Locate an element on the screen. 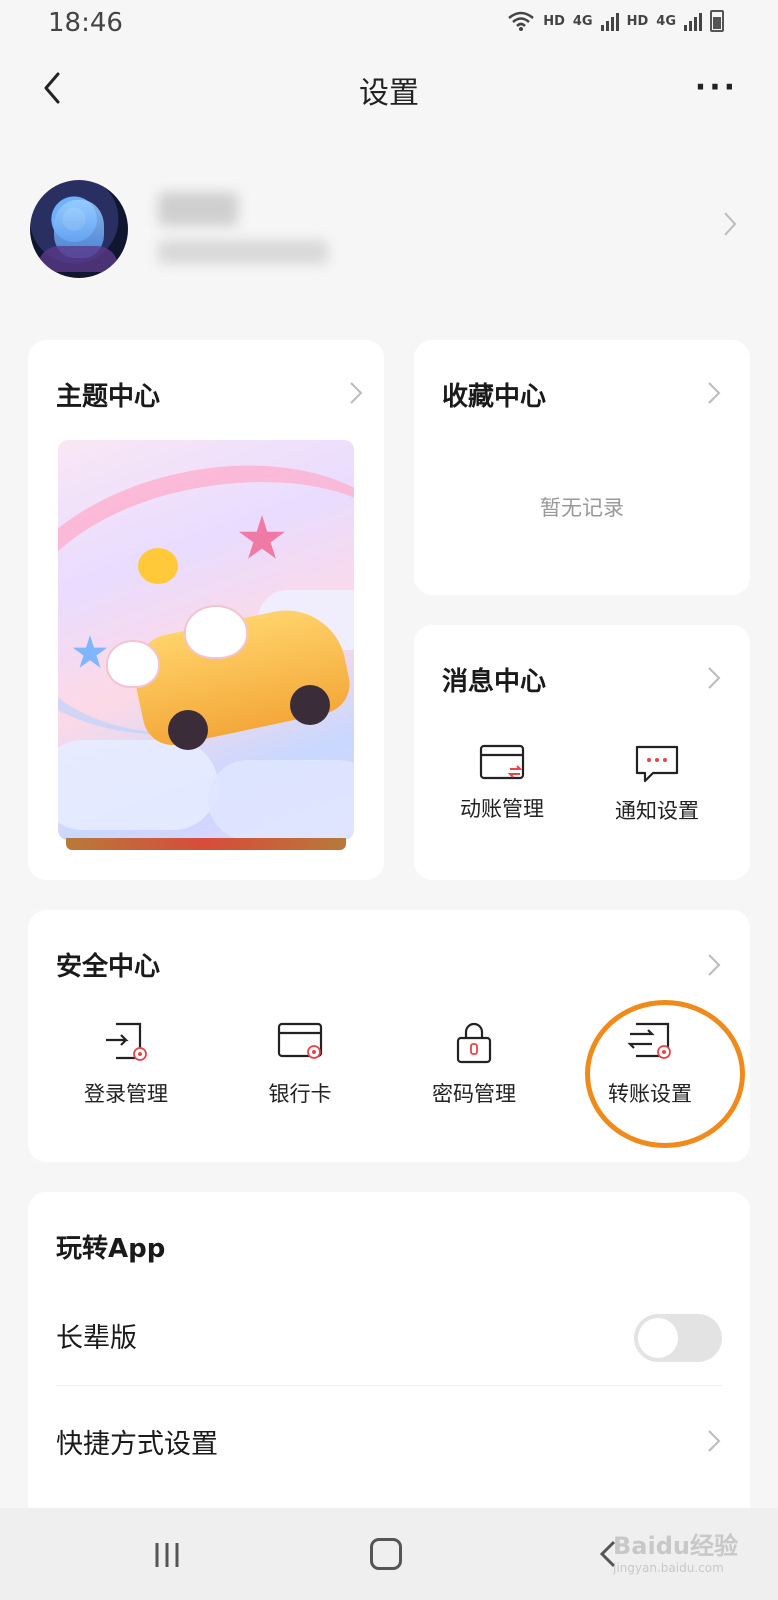 This screenshot has height=1600, width=778. favorites-empty-text: 暂无记录 is located at coordinates (582, 508).